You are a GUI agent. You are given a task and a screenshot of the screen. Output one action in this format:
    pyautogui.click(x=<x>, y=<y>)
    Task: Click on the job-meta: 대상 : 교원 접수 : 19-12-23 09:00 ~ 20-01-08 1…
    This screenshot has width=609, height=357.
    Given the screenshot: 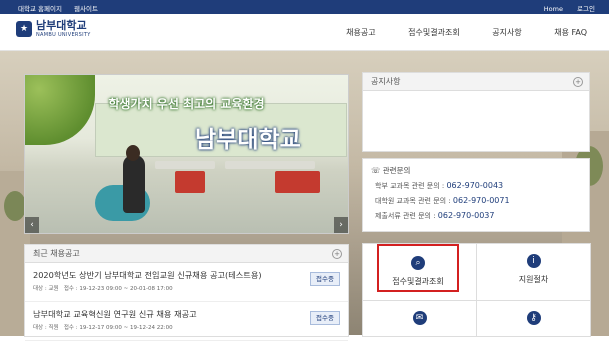 What is the action you would take?
    pyautogui.click(x=186, y=288)
    